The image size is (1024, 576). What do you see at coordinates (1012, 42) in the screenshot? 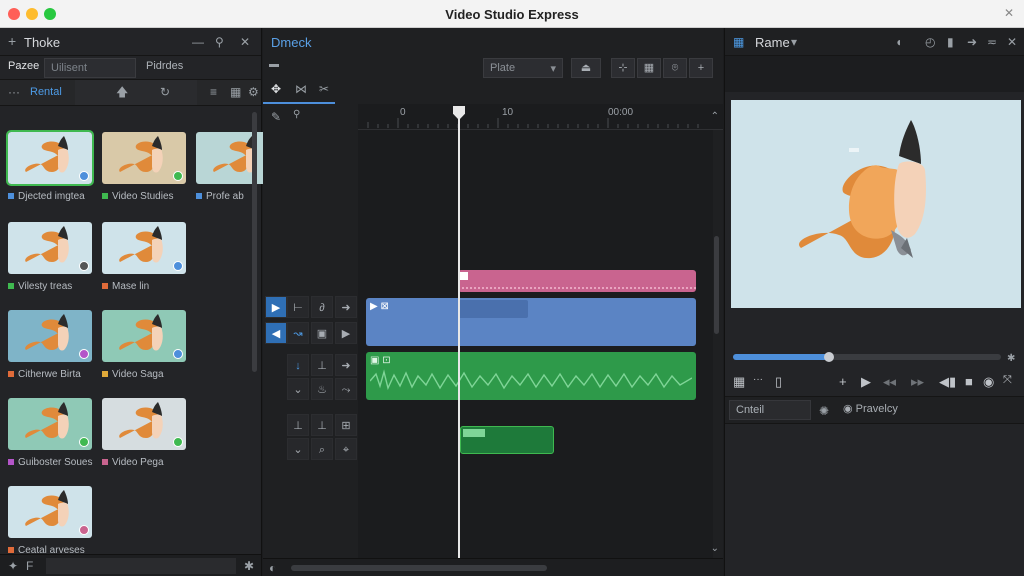
I see `settings-icon: ✕` at bounding box center [1012, 42].